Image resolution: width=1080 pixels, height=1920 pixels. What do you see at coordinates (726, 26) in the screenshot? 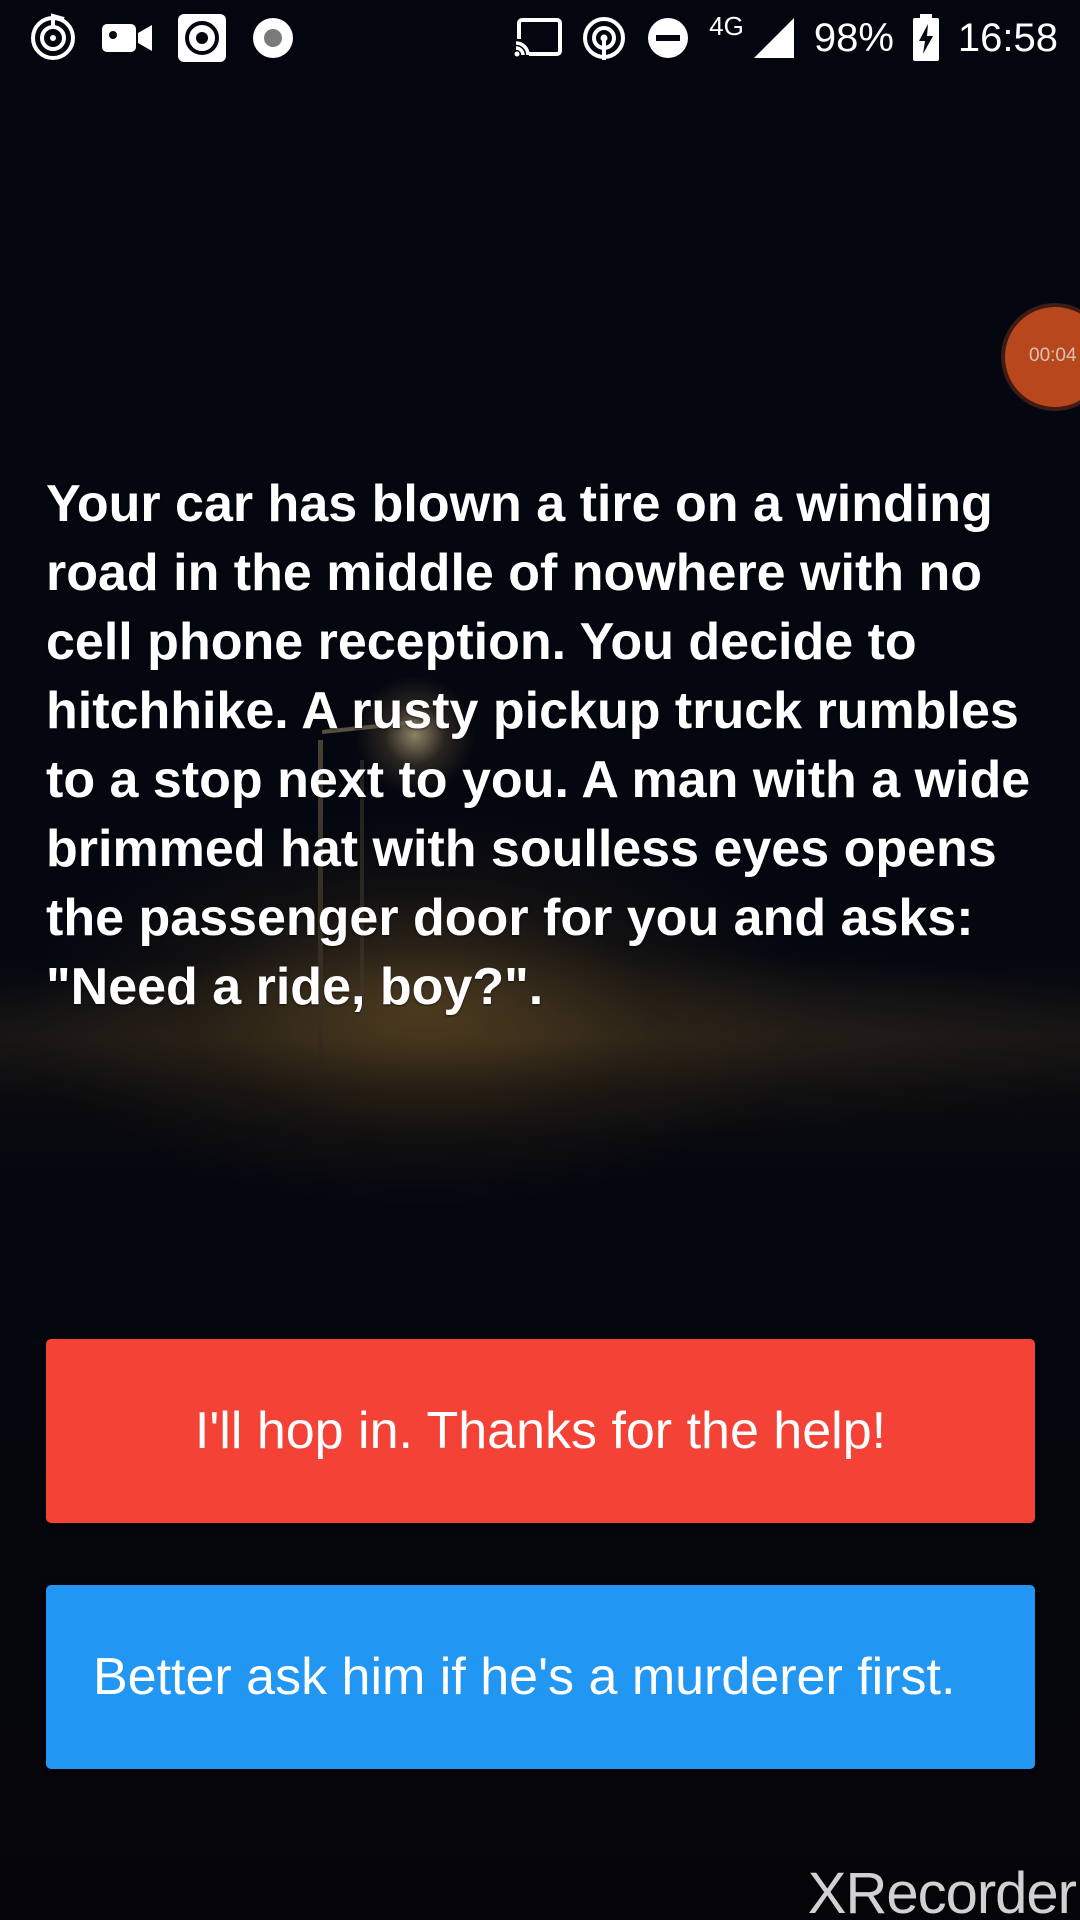
I see `network-type: 4G` at bounding box center [726, 26].